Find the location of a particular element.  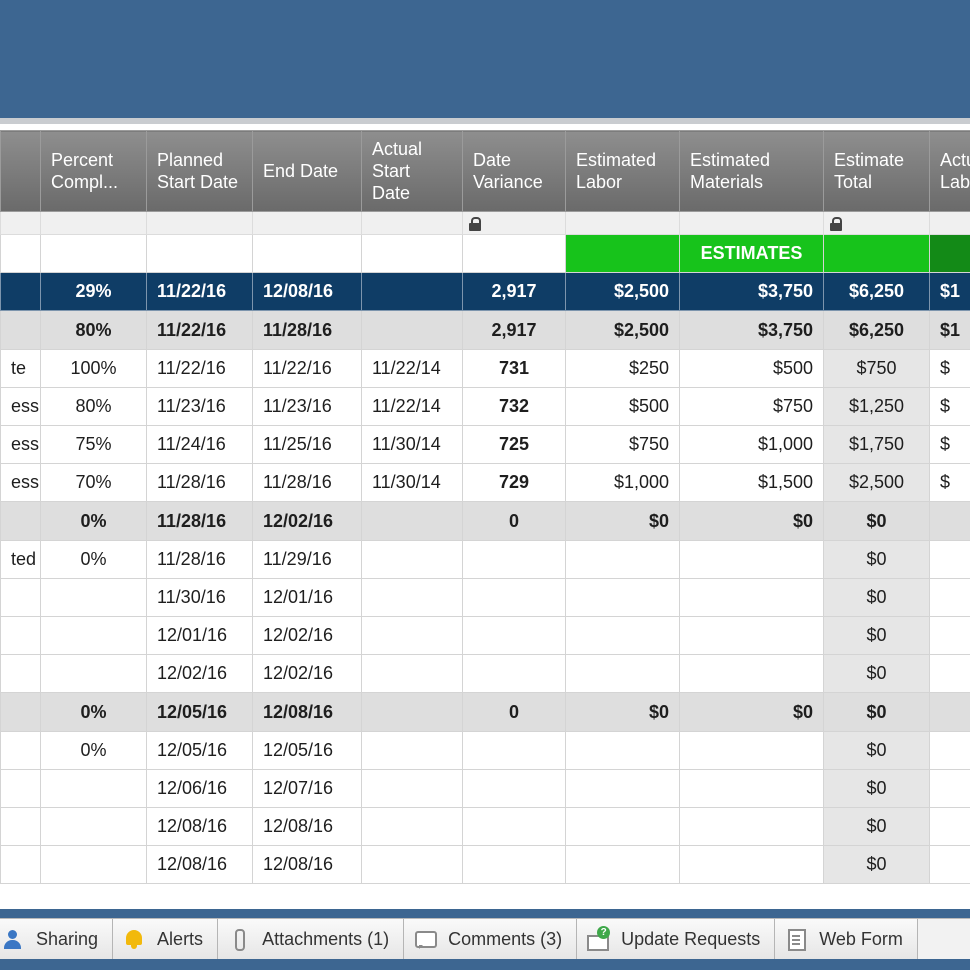

table-row: 12/06/1612/07/16$0 is located at coordinates (485, 789).